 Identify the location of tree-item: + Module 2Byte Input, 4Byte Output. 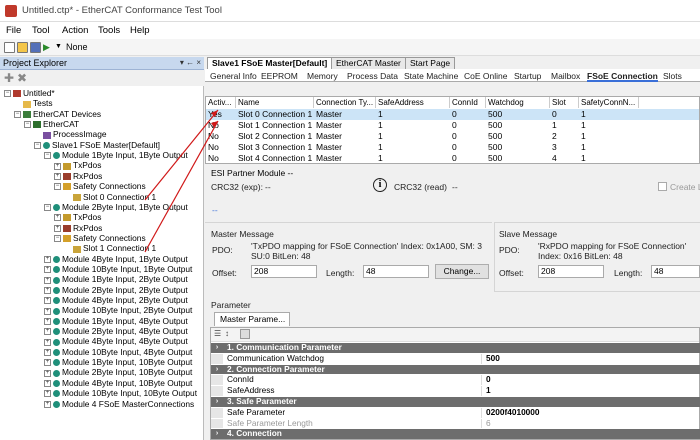
(116, 331).